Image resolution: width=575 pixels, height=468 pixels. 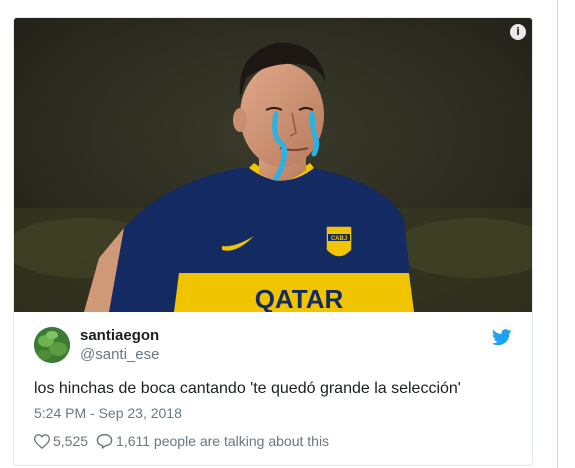 I want to click on user-handle: @santi_ese, so click(x=119, y=354).